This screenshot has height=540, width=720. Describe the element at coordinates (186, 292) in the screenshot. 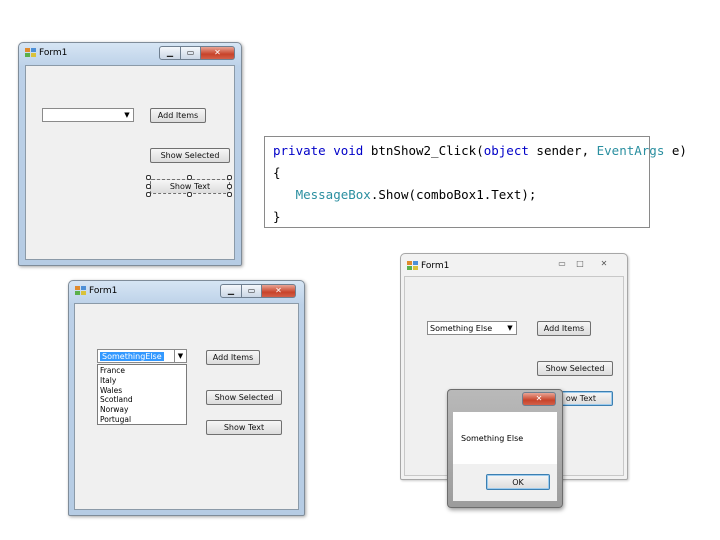

I see `dropdown-form-titlebar: Form1 ▁ ▭ ✕` at that location.